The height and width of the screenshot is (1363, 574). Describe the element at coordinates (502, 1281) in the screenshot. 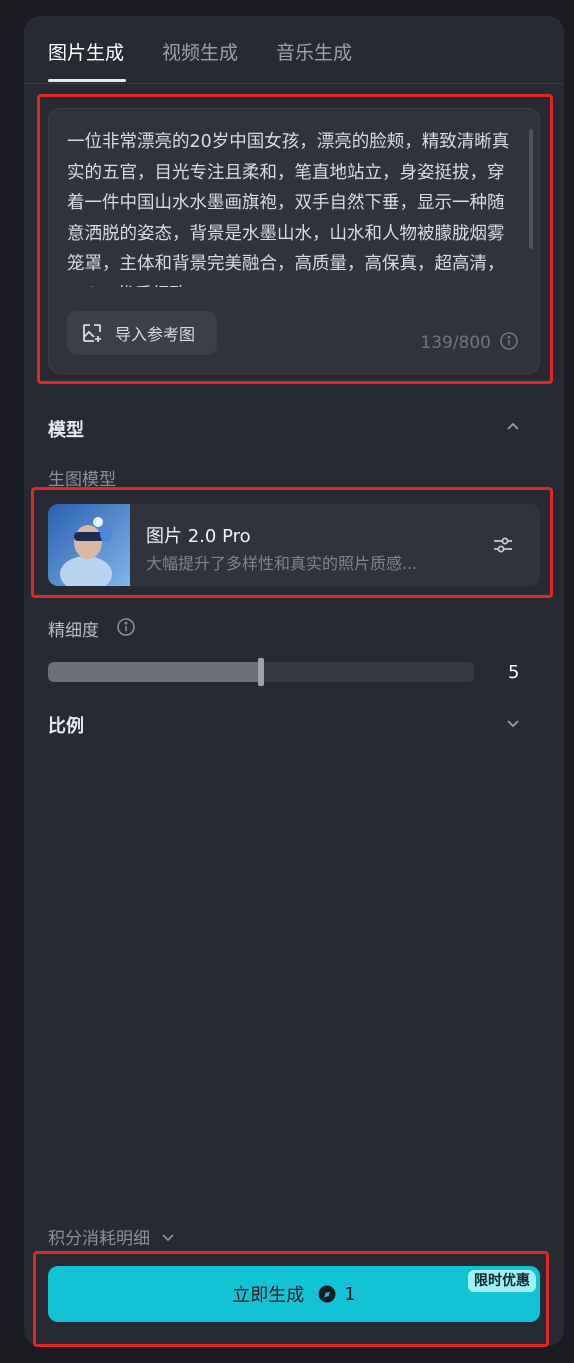

I see `promo-badge: 限时优惠` at that location.